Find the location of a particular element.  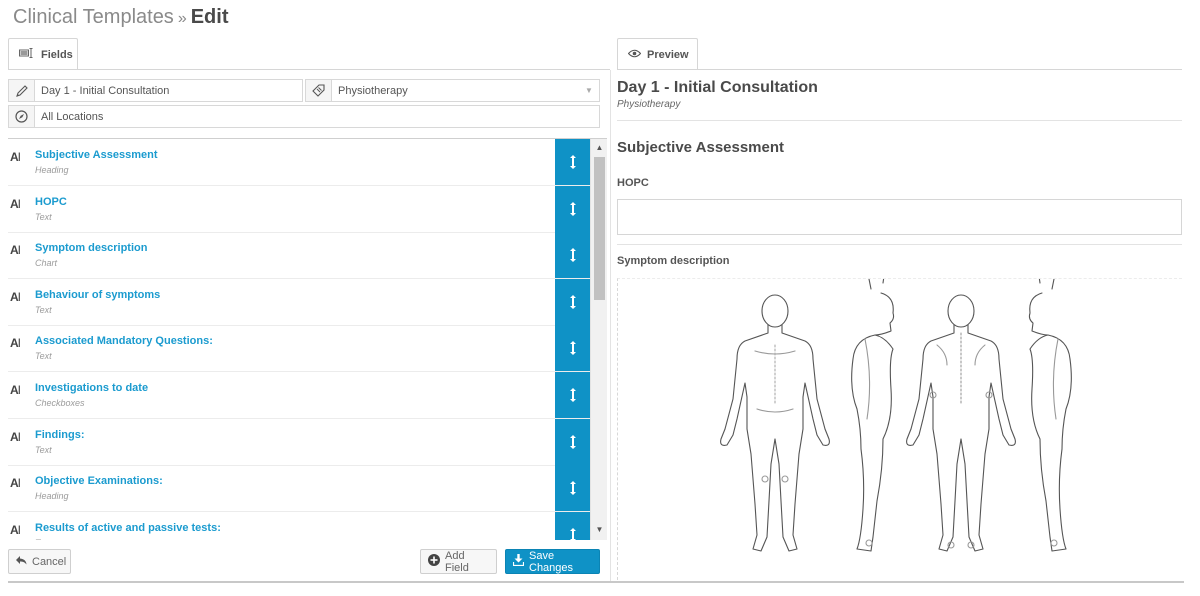

tab-preview-label: Preview is located at coordinates (668, 55).